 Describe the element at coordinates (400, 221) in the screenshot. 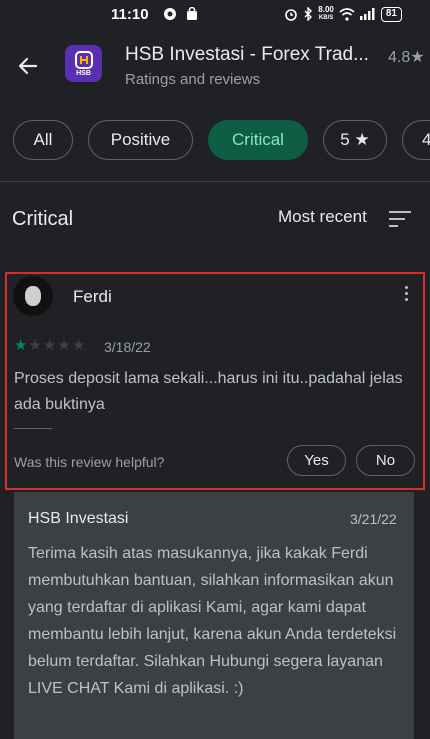

I see `sort-icon` at that location.